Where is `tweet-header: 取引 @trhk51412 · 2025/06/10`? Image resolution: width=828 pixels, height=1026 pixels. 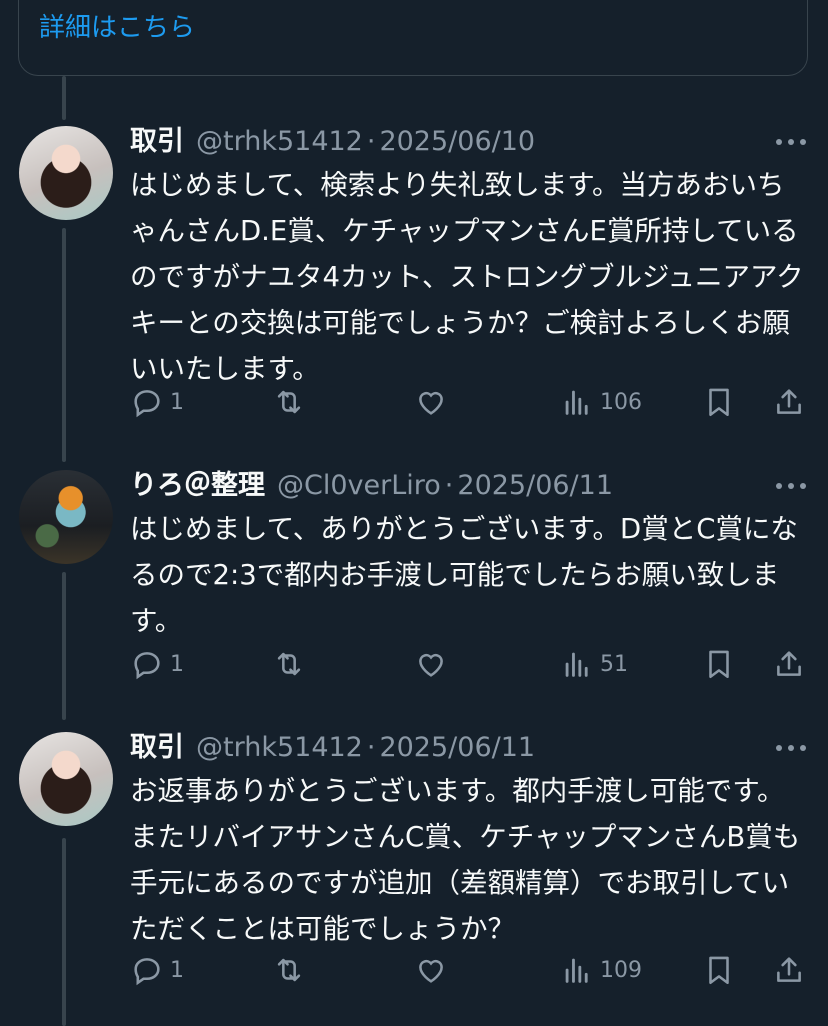
tweet-header: 取引 @trhk51412 · 2025/06/10 is located at coordinates (332, 142).